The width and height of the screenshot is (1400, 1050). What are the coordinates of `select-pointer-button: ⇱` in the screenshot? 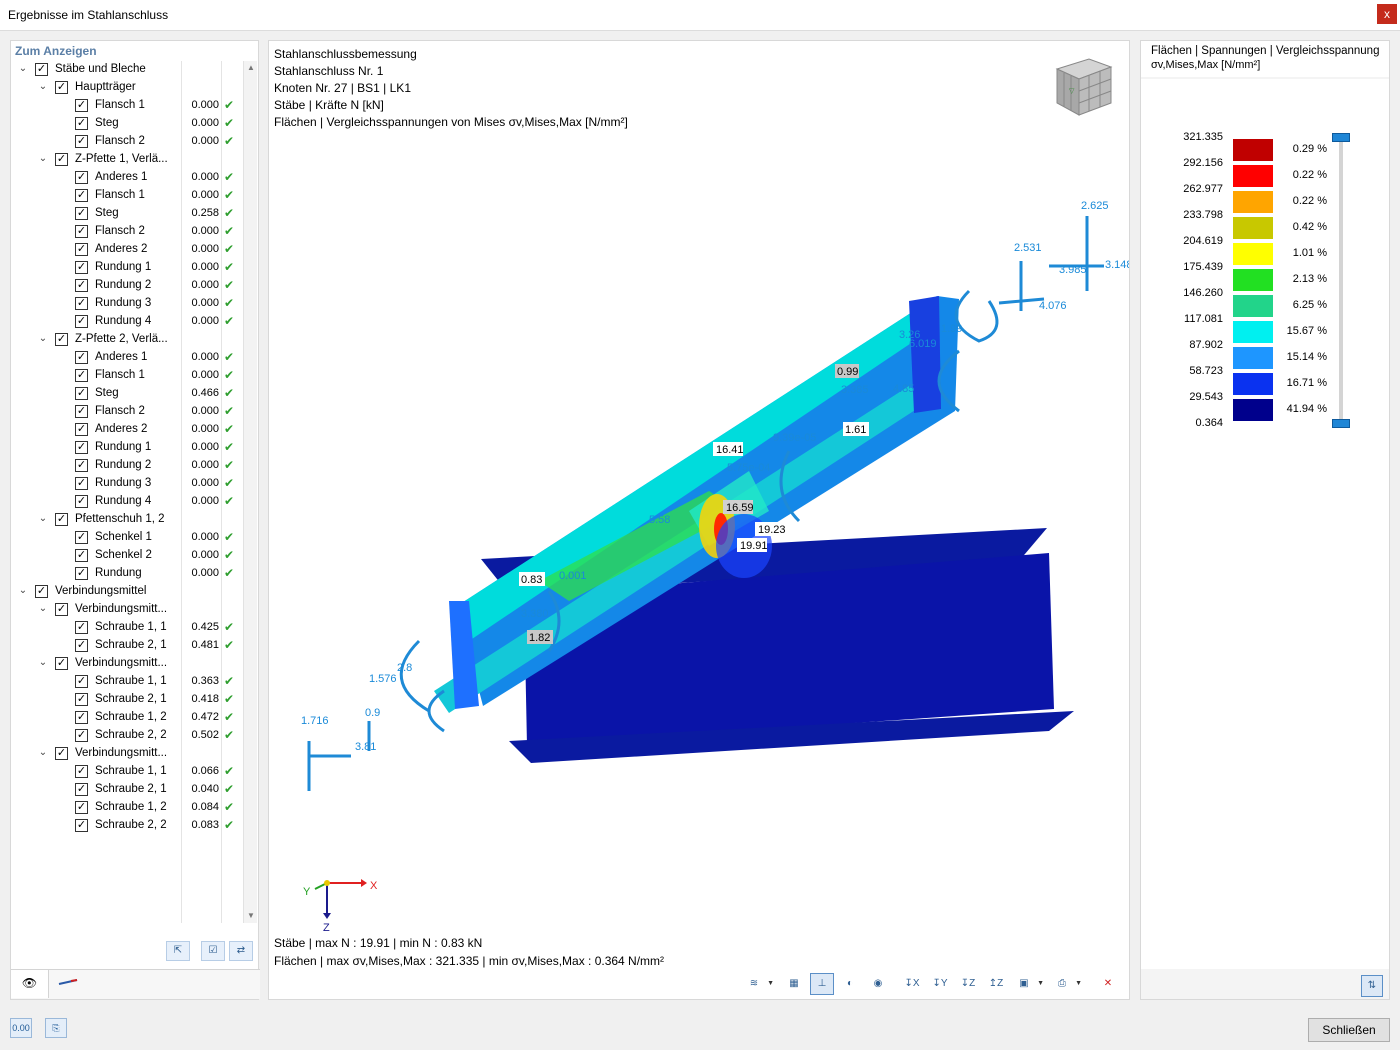 It's located at (178, 951).